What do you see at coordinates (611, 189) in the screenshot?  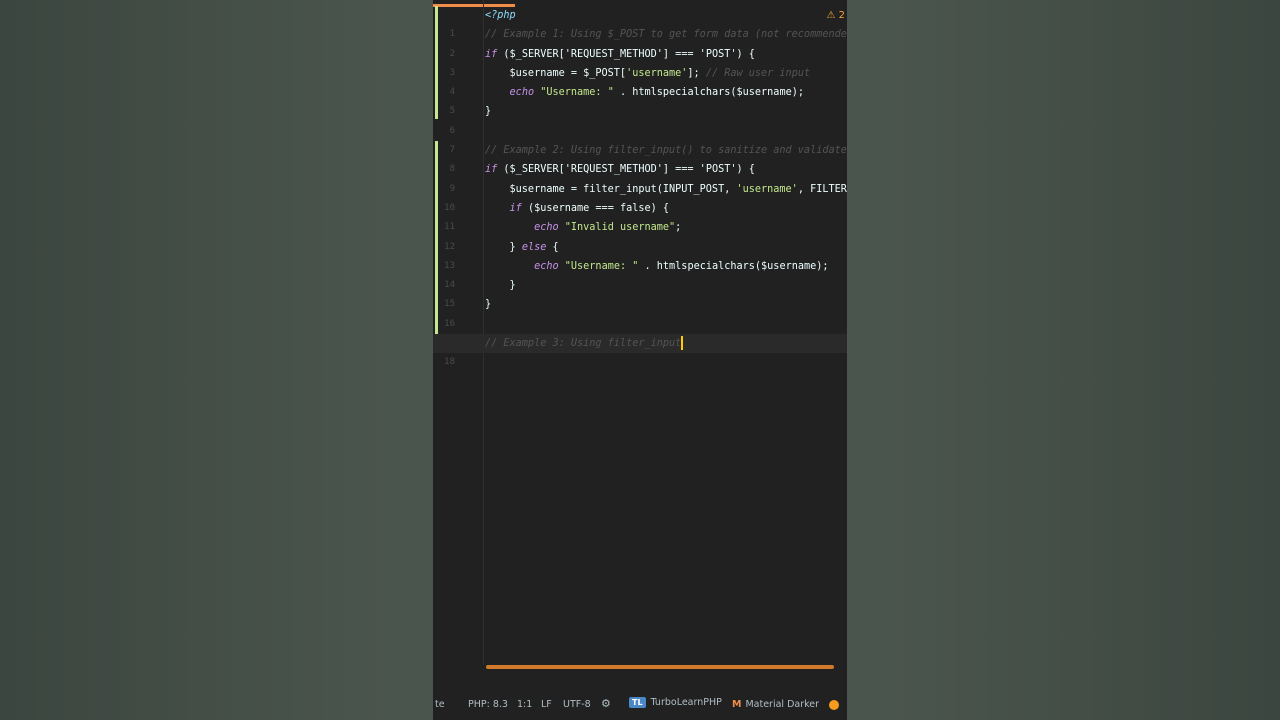 I see `code-token: $username = filter_input(INPUT_POST,` at bounding box center [611, 189].